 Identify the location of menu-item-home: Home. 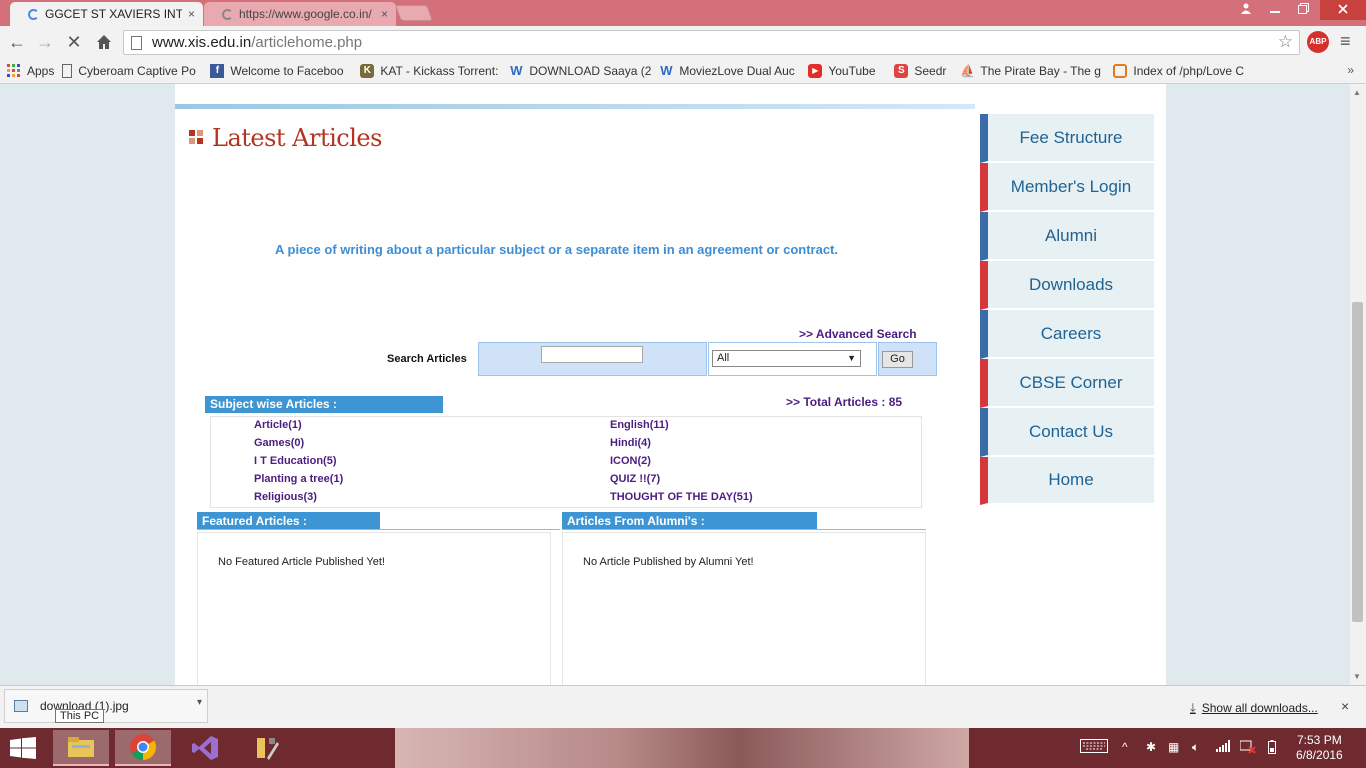
(1067, 481).